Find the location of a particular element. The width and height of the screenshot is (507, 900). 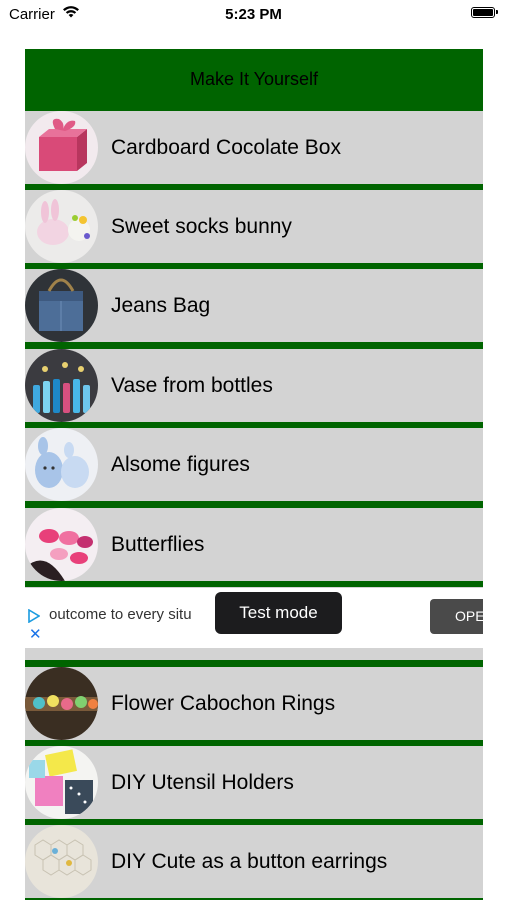

list-item-vase-from-bottles: Vase from bottles is located at coordinates (254, 385).